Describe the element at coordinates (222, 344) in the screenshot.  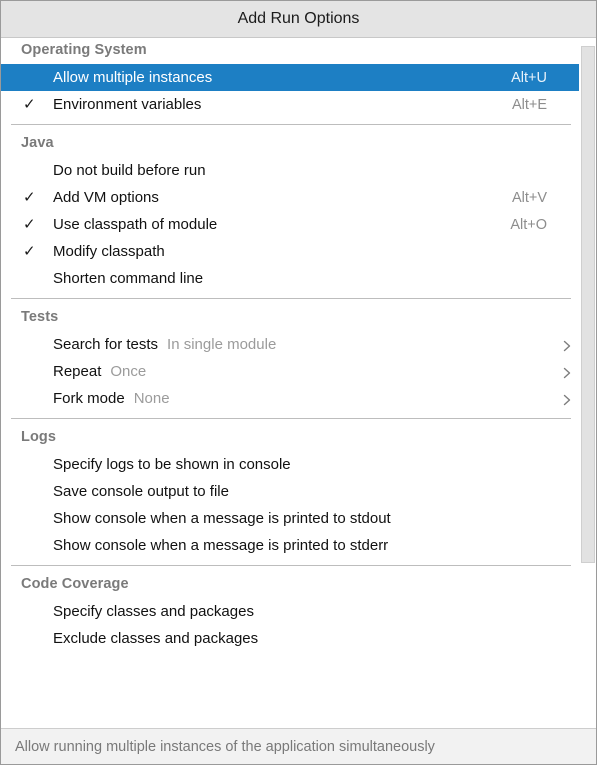
I see `menu-item-value: In single module` at that location.